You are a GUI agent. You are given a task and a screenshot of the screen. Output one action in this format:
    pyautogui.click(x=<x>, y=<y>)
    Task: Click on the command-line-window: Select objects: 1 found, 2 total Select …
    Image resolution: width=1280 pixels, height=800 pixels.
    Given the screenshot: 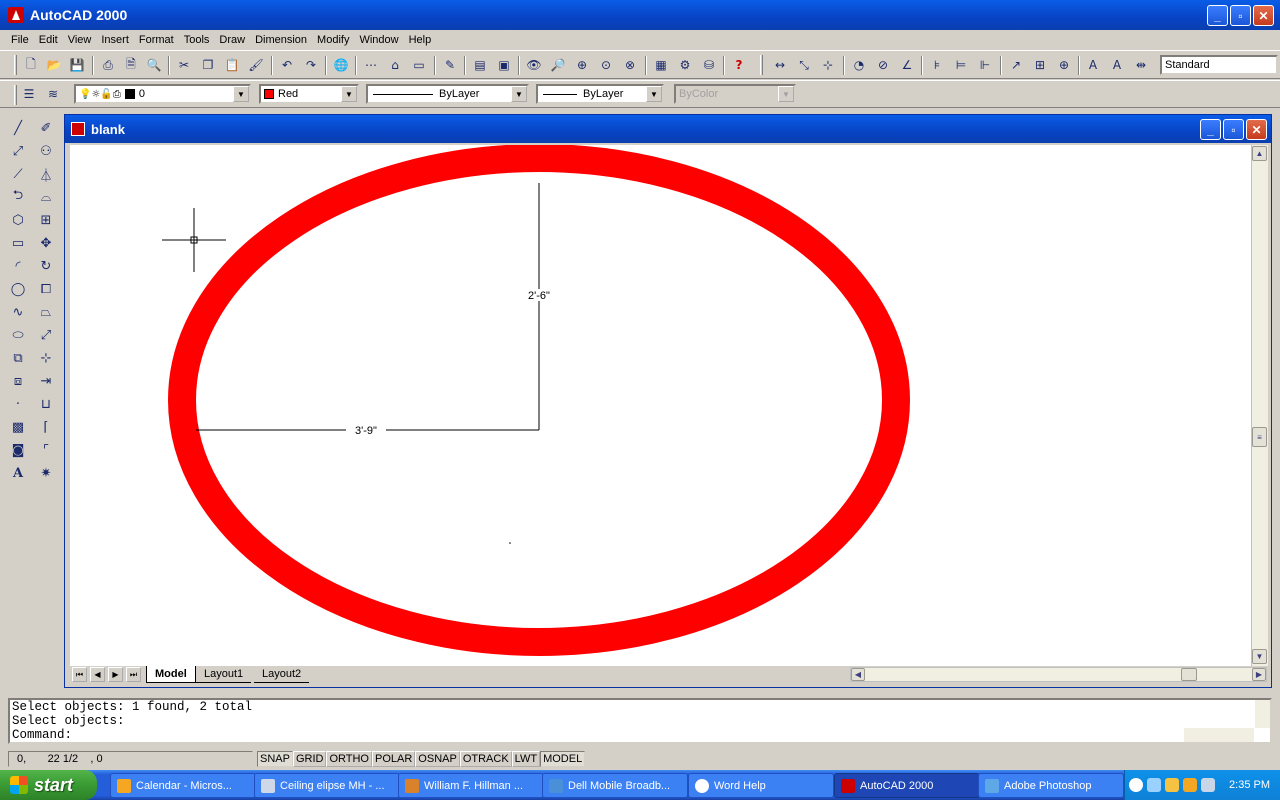 What is the action you would take?
    pyautogui.click(x=640, y=721)
    